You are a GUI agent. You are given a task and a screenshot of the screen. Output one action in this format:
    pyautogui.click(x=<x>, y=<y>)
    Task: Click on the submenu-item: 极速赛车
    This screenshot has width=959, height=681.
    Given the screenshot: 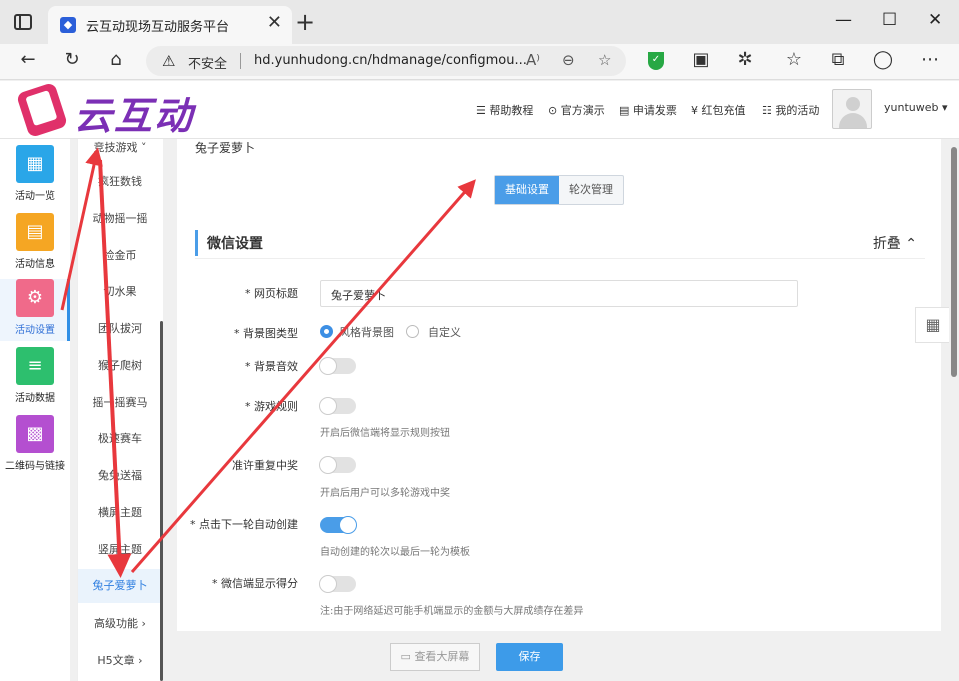 What is the action you would take?
    pyautogui.click(x=120, y=439)
    